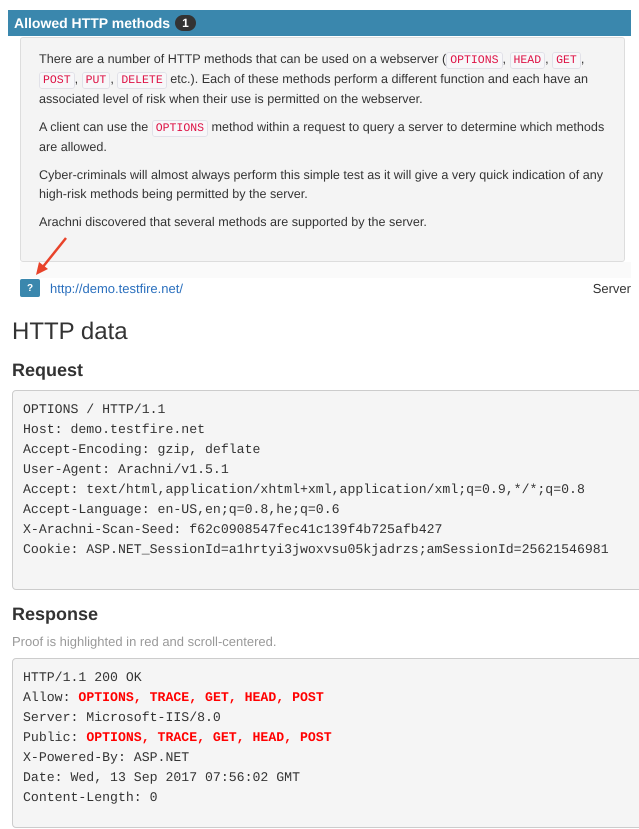 The image size is (639, 829). I want to click on request-heading: Request, so click(48, 370).